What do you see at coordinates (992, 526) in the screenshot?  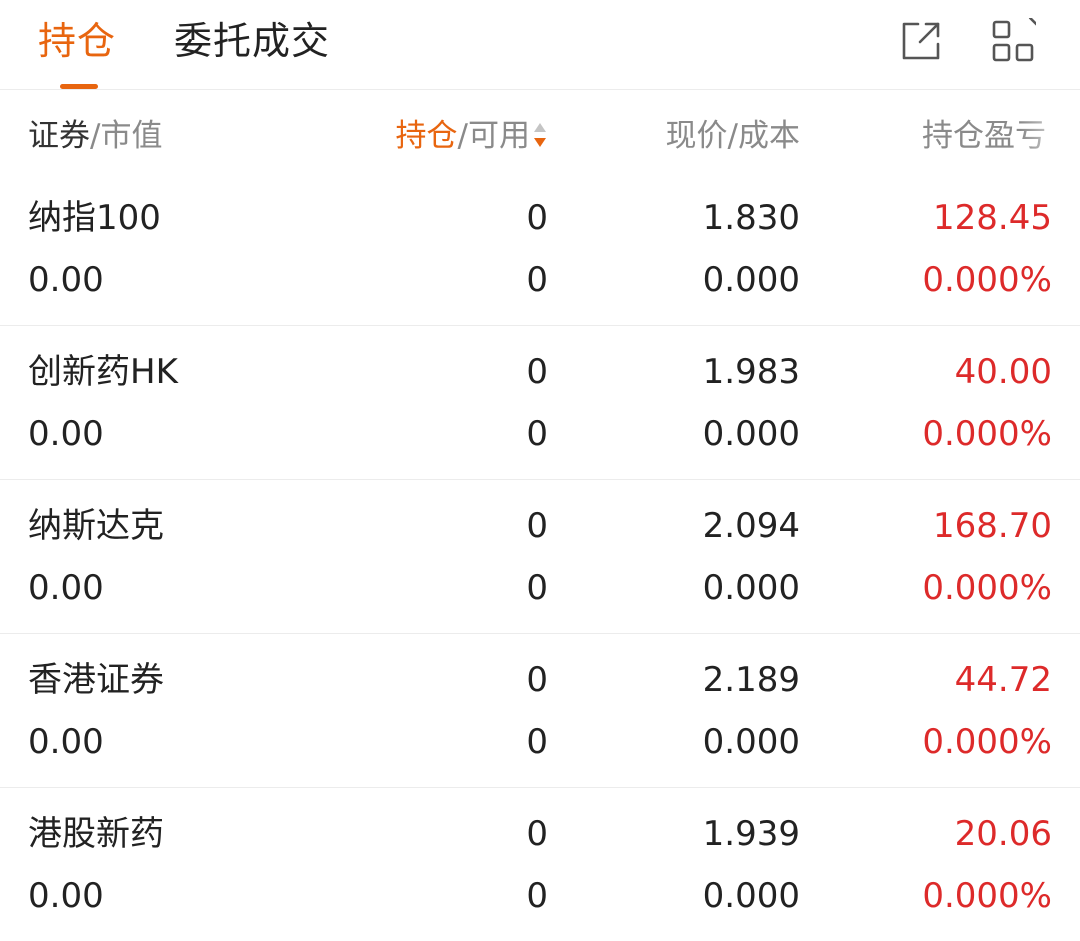 I see `position-pl: 168.70` at bounding box center [992, 526].